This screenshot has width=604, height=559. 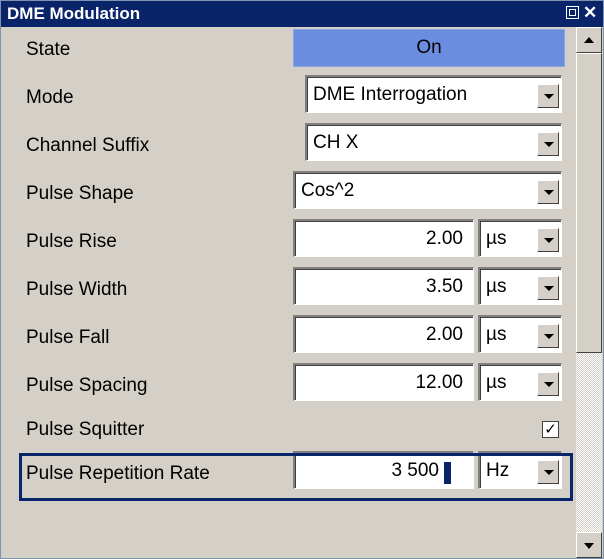 What do you see at coordinates (383, 334) in the screenshot?
I see `pulse-fall-input: 2.00` at bounding box center [383, 334].